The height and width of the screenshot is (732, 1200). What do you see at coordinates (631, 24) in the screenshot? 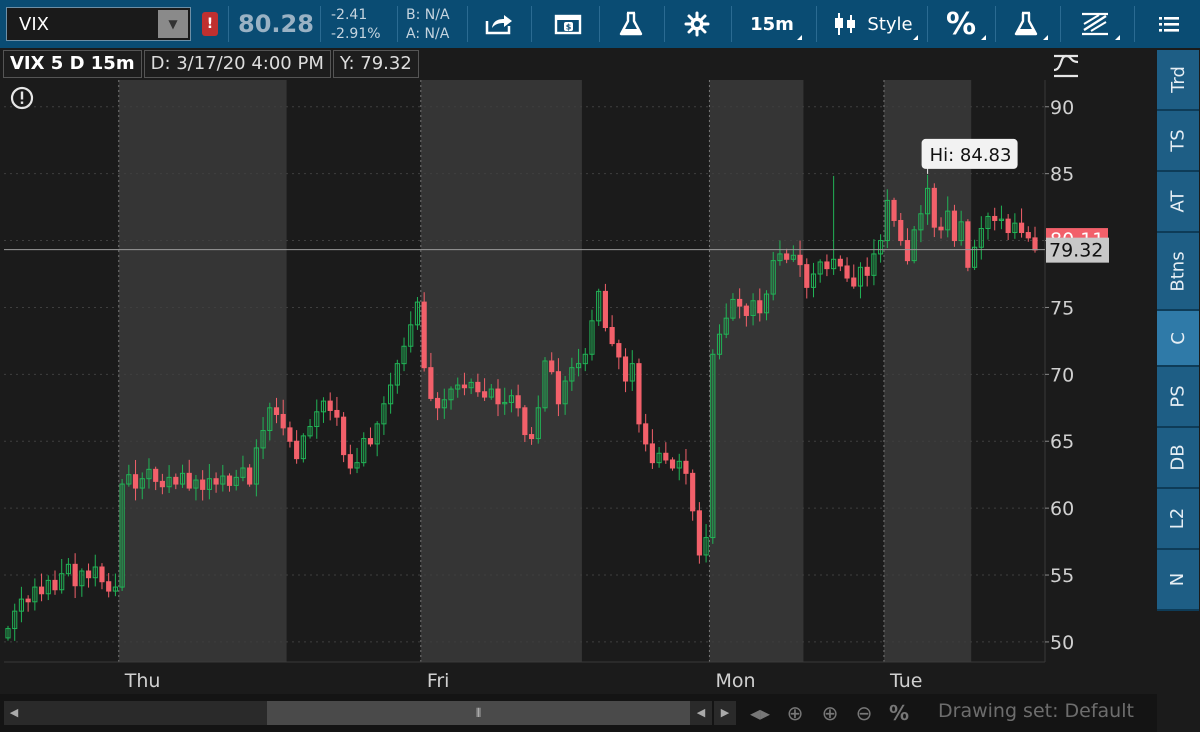
I see `studies-button` at bounding box center [631, 24].